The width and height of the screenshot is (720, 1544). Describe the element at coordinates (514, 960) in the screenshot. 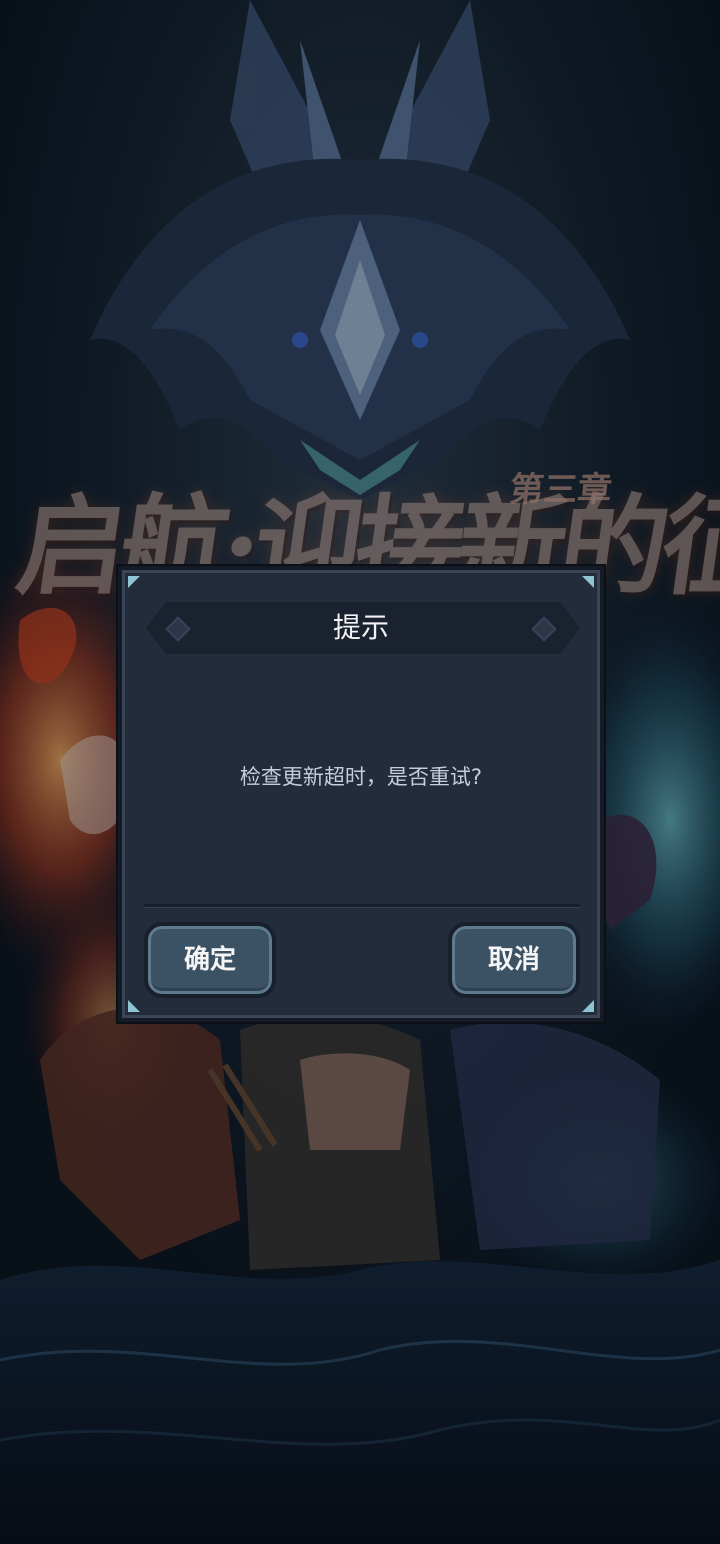

I see `cancel-button: 取消` at that location.